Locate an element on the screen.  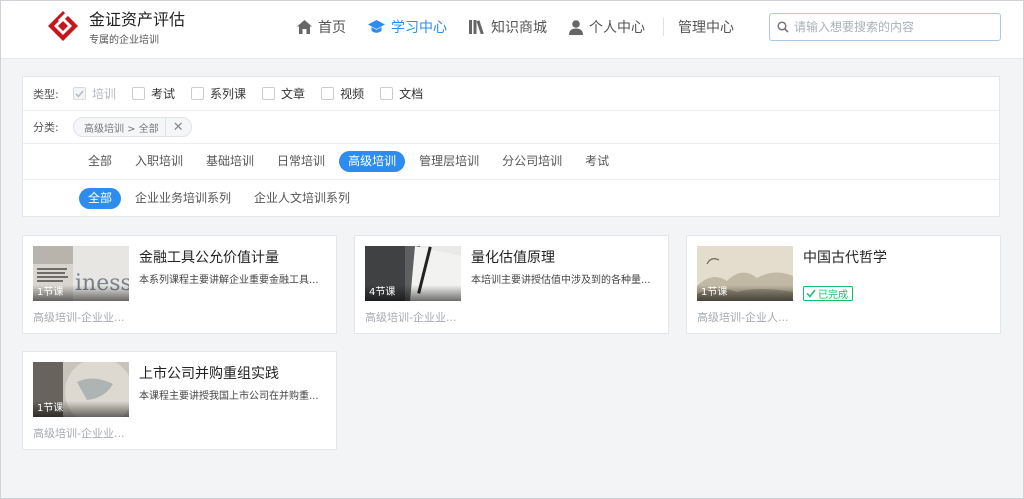
search-icon is located at coordinates (783, 27).